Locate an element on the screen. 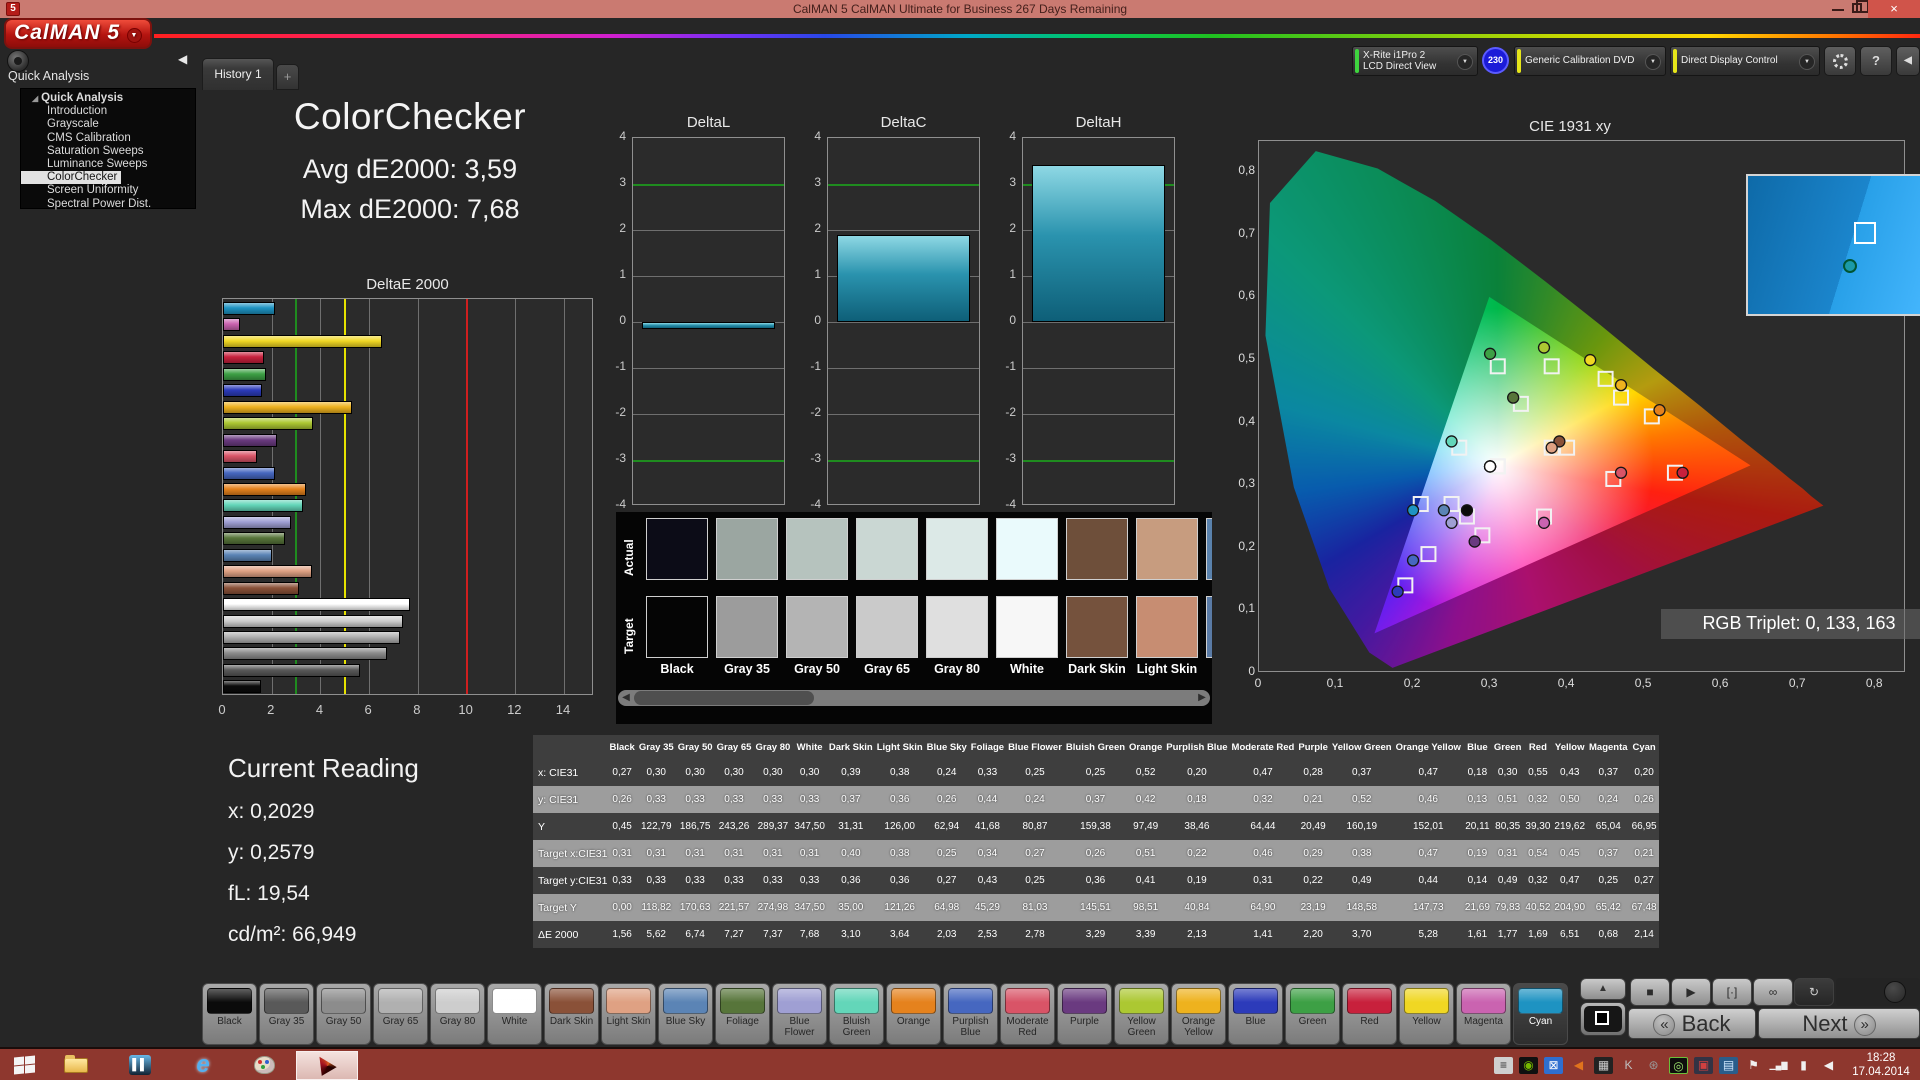 This screenshot has height=1080, width=1920. back-button: « Back is located at coordinates (1692, 1023).